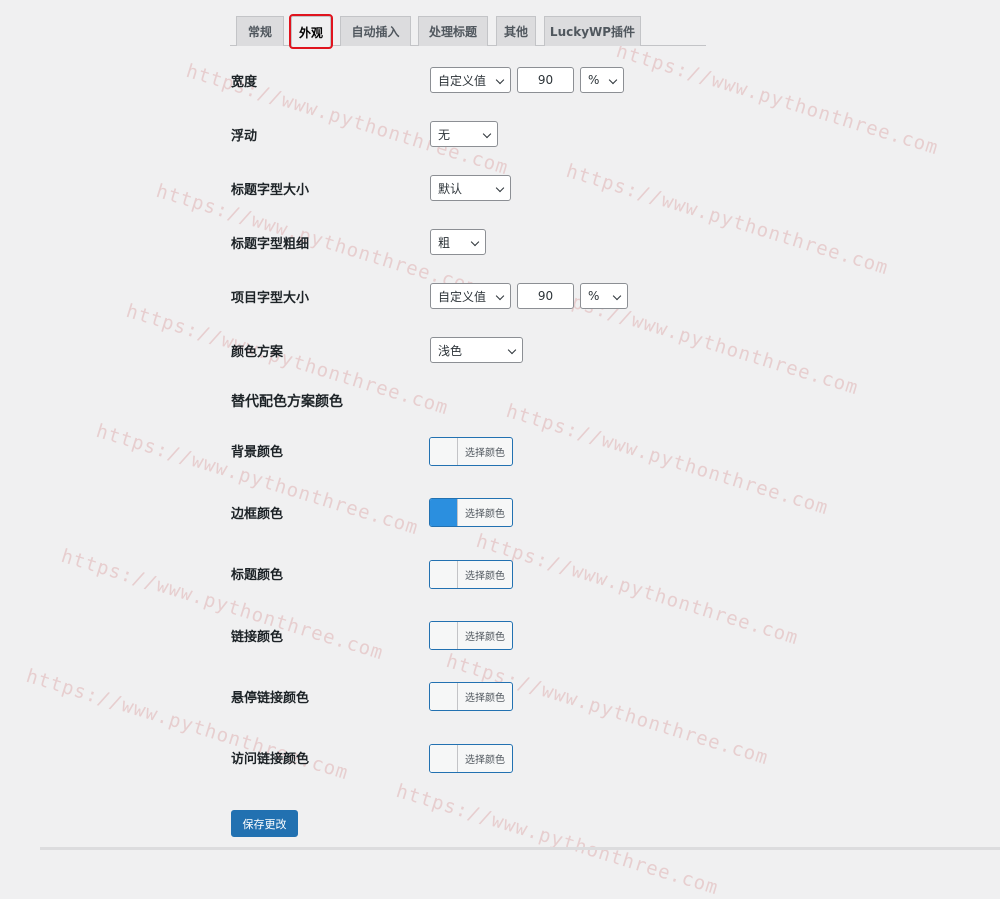 This screenshot has height=899, width=1000. I want to click on visited-link-color-picker: 选择颜色, so click(471, 758).